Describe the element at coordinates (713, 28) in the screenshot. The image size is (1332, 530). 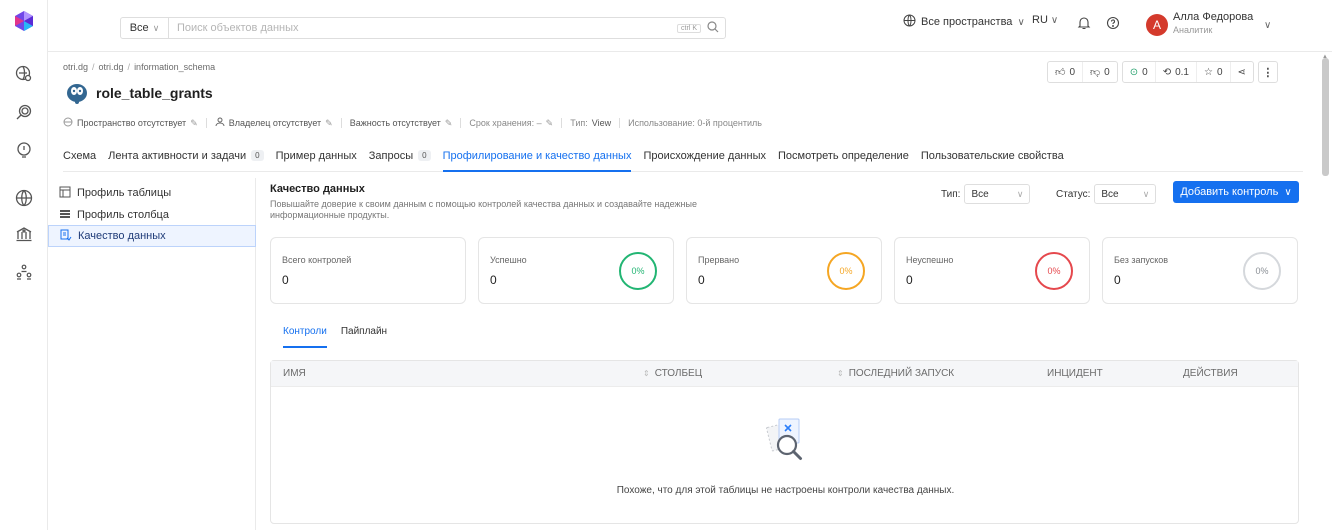
I see `search-icon` at that location.